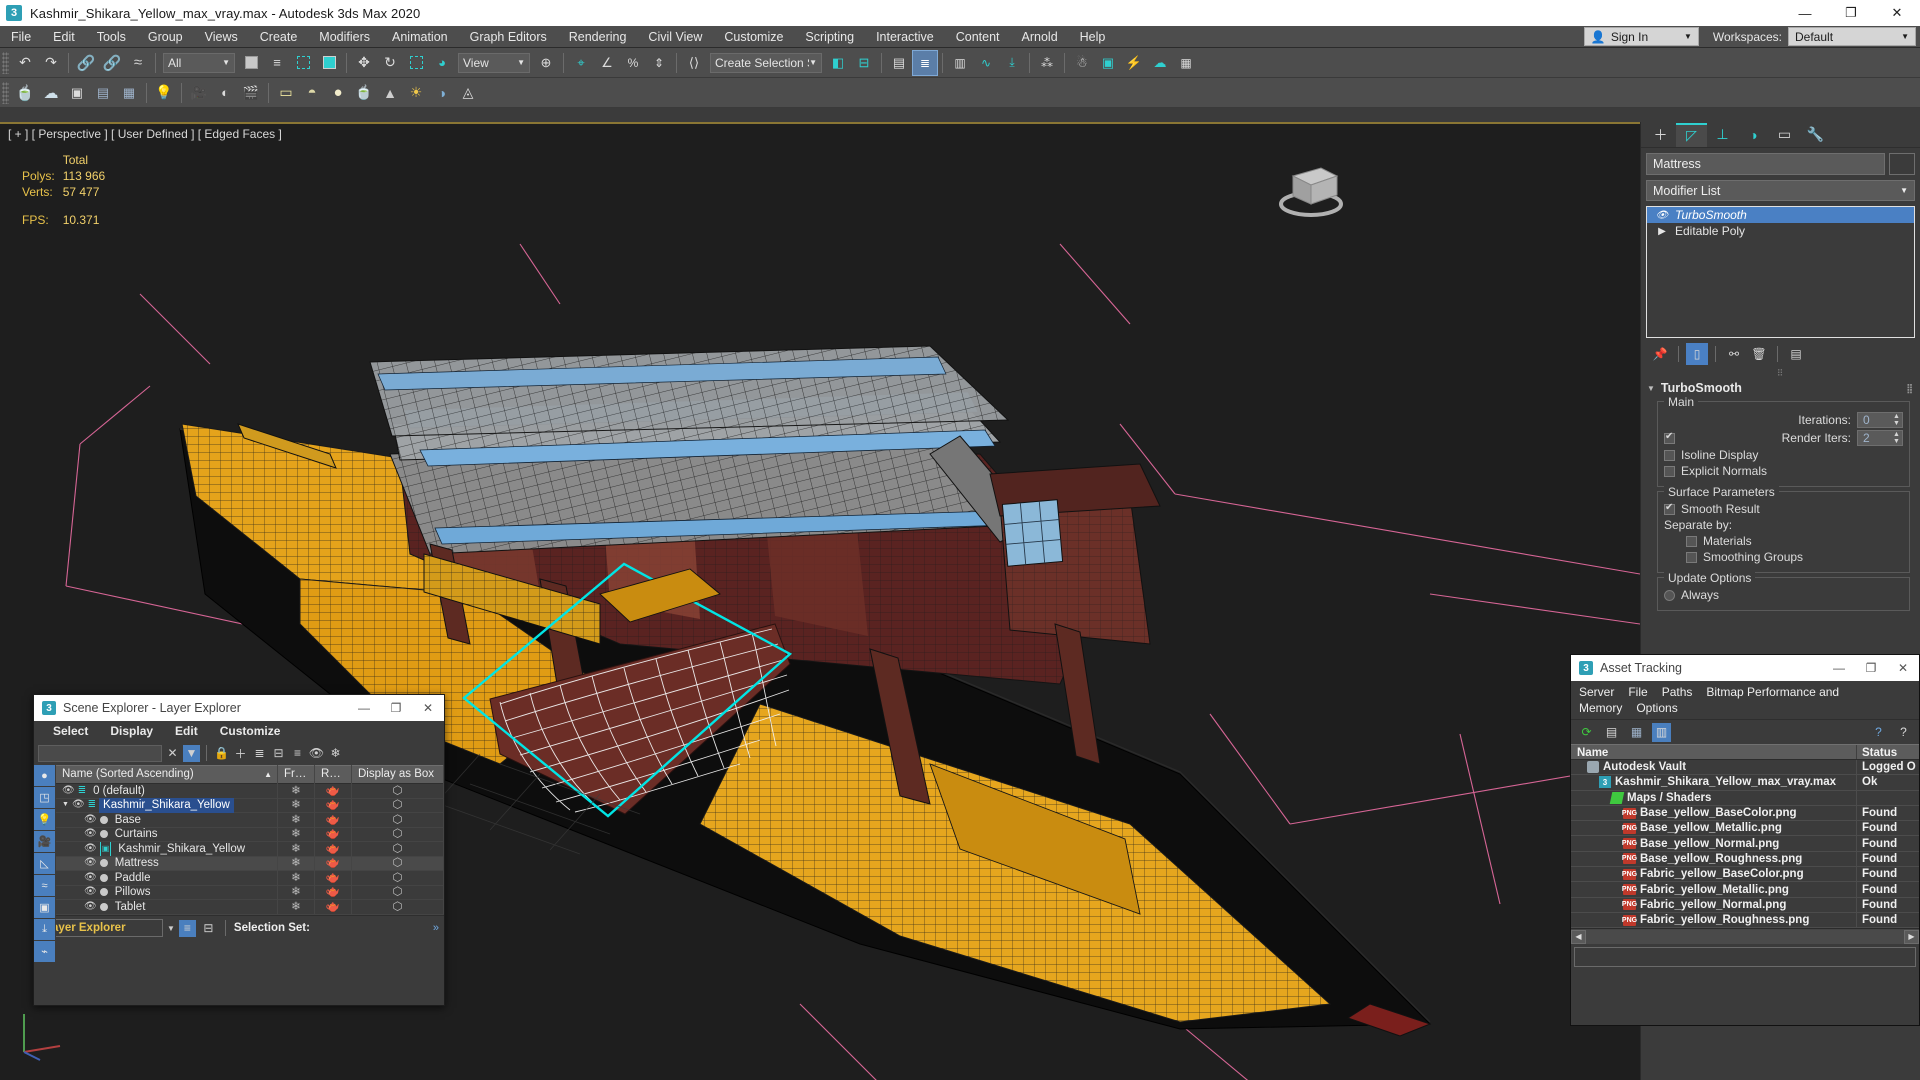 This screenshot has height=1080, width=1920. What do you see at coordinates (581, 63) in the screenshot?
I see `snaps-toggle-icon: ⌖` at bounding box center [581, 63].